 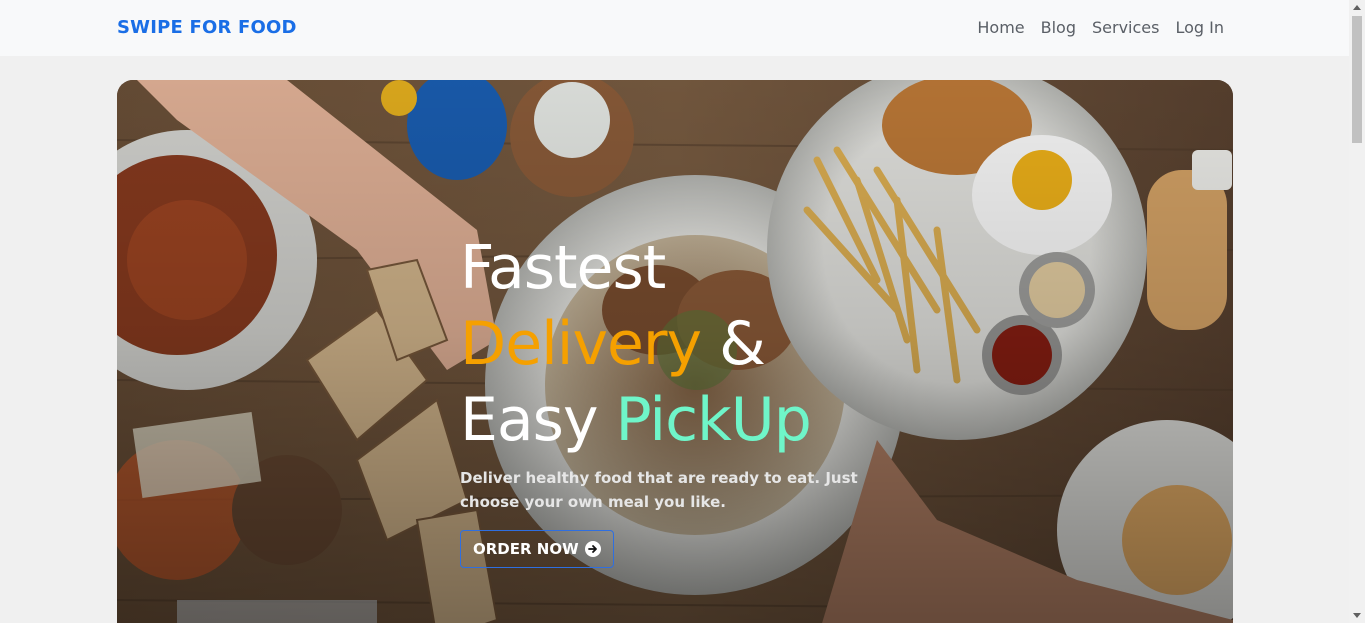 What do you see at coordinates (1125, 27) in the screenshot?
I see `nav-services: Services` at bounding box center [1125, 27].